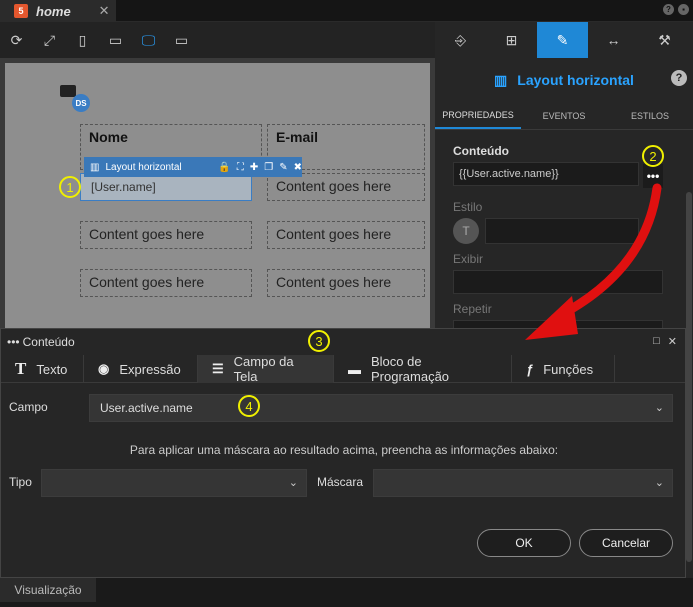  Describe the element at coordinates (613, 40) in the screenshot. I see `resize-icon: ↔` at that location.